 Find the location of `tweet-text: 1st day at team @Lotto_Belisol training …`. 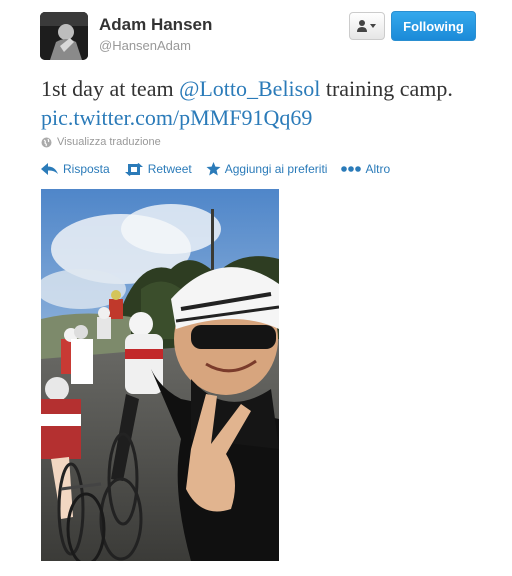

tweet-text: 1st day at team @Lotto_Belisol training … is located at coordinates (261, 103).